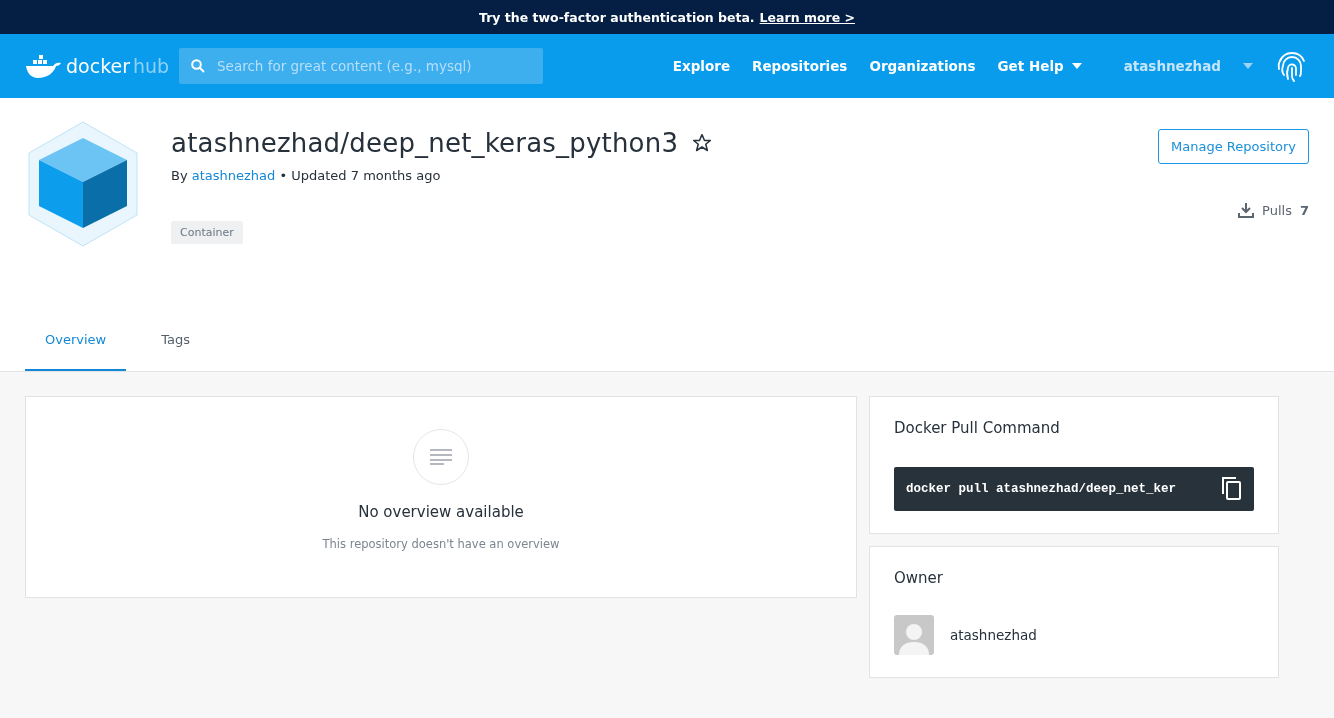 Image resolution: width=1334 pixels, height=718 pixels. I want to click on download-icon, so click(1246, 210).